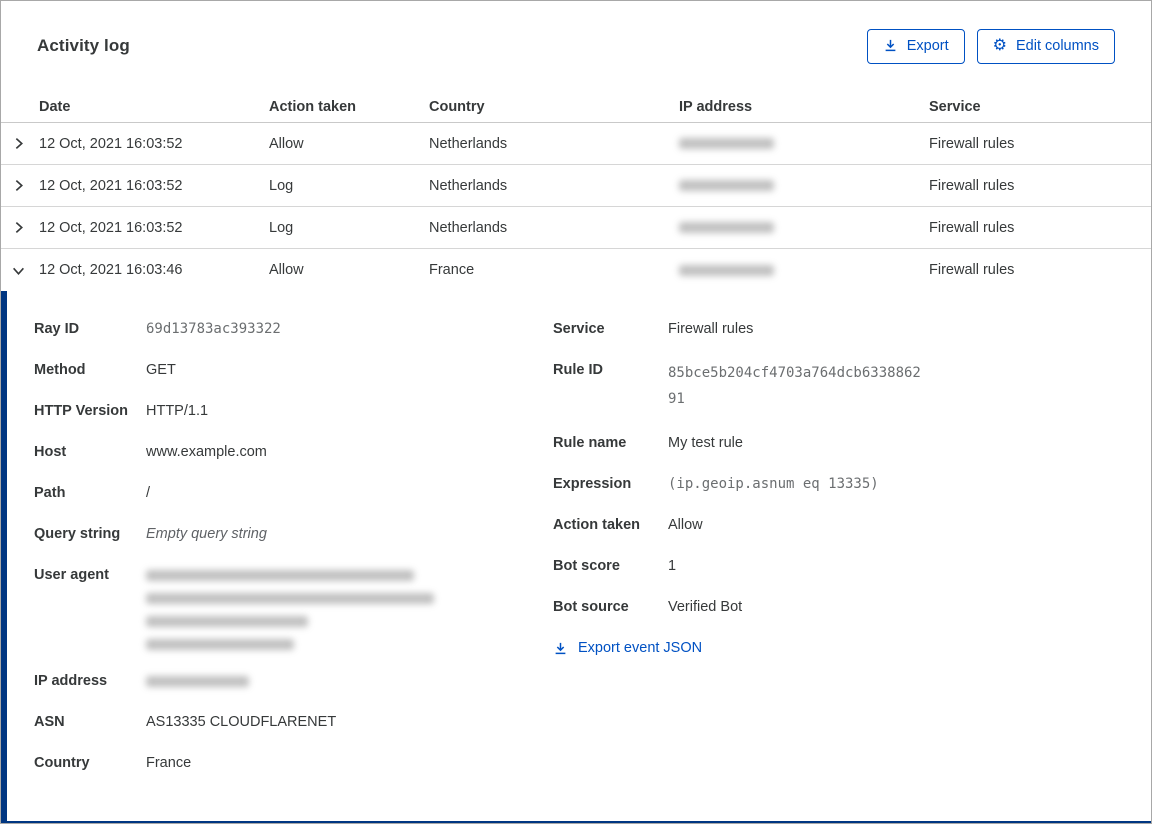  Describe the element at coordinates (197, 681) in the screenshot. I see `ip-address-redacted` at that location.